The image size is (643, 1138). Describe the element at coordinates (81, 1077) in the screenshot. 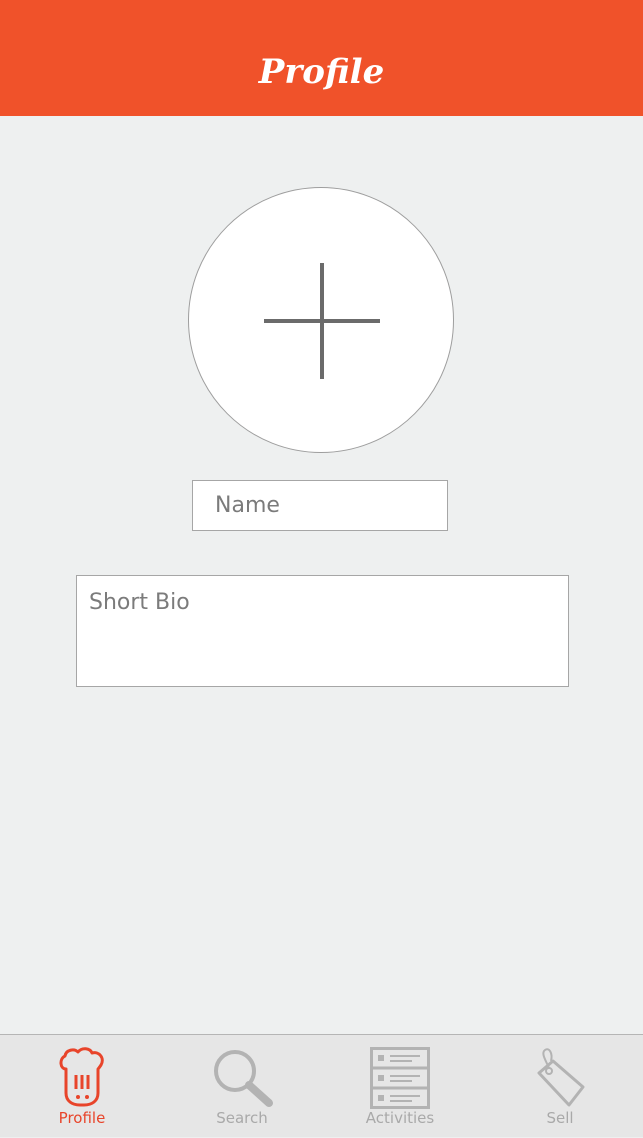

I see `chef-hat-icon` at that location.